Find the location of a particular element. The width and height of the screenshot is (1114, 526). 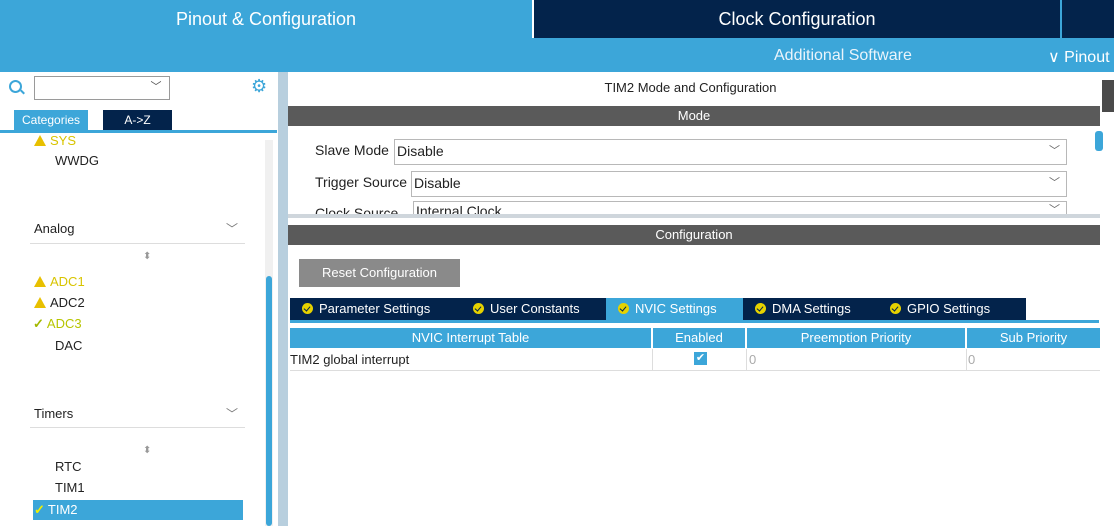

slave-mode-label: Slave Mode is located at coordinates (352, 150).